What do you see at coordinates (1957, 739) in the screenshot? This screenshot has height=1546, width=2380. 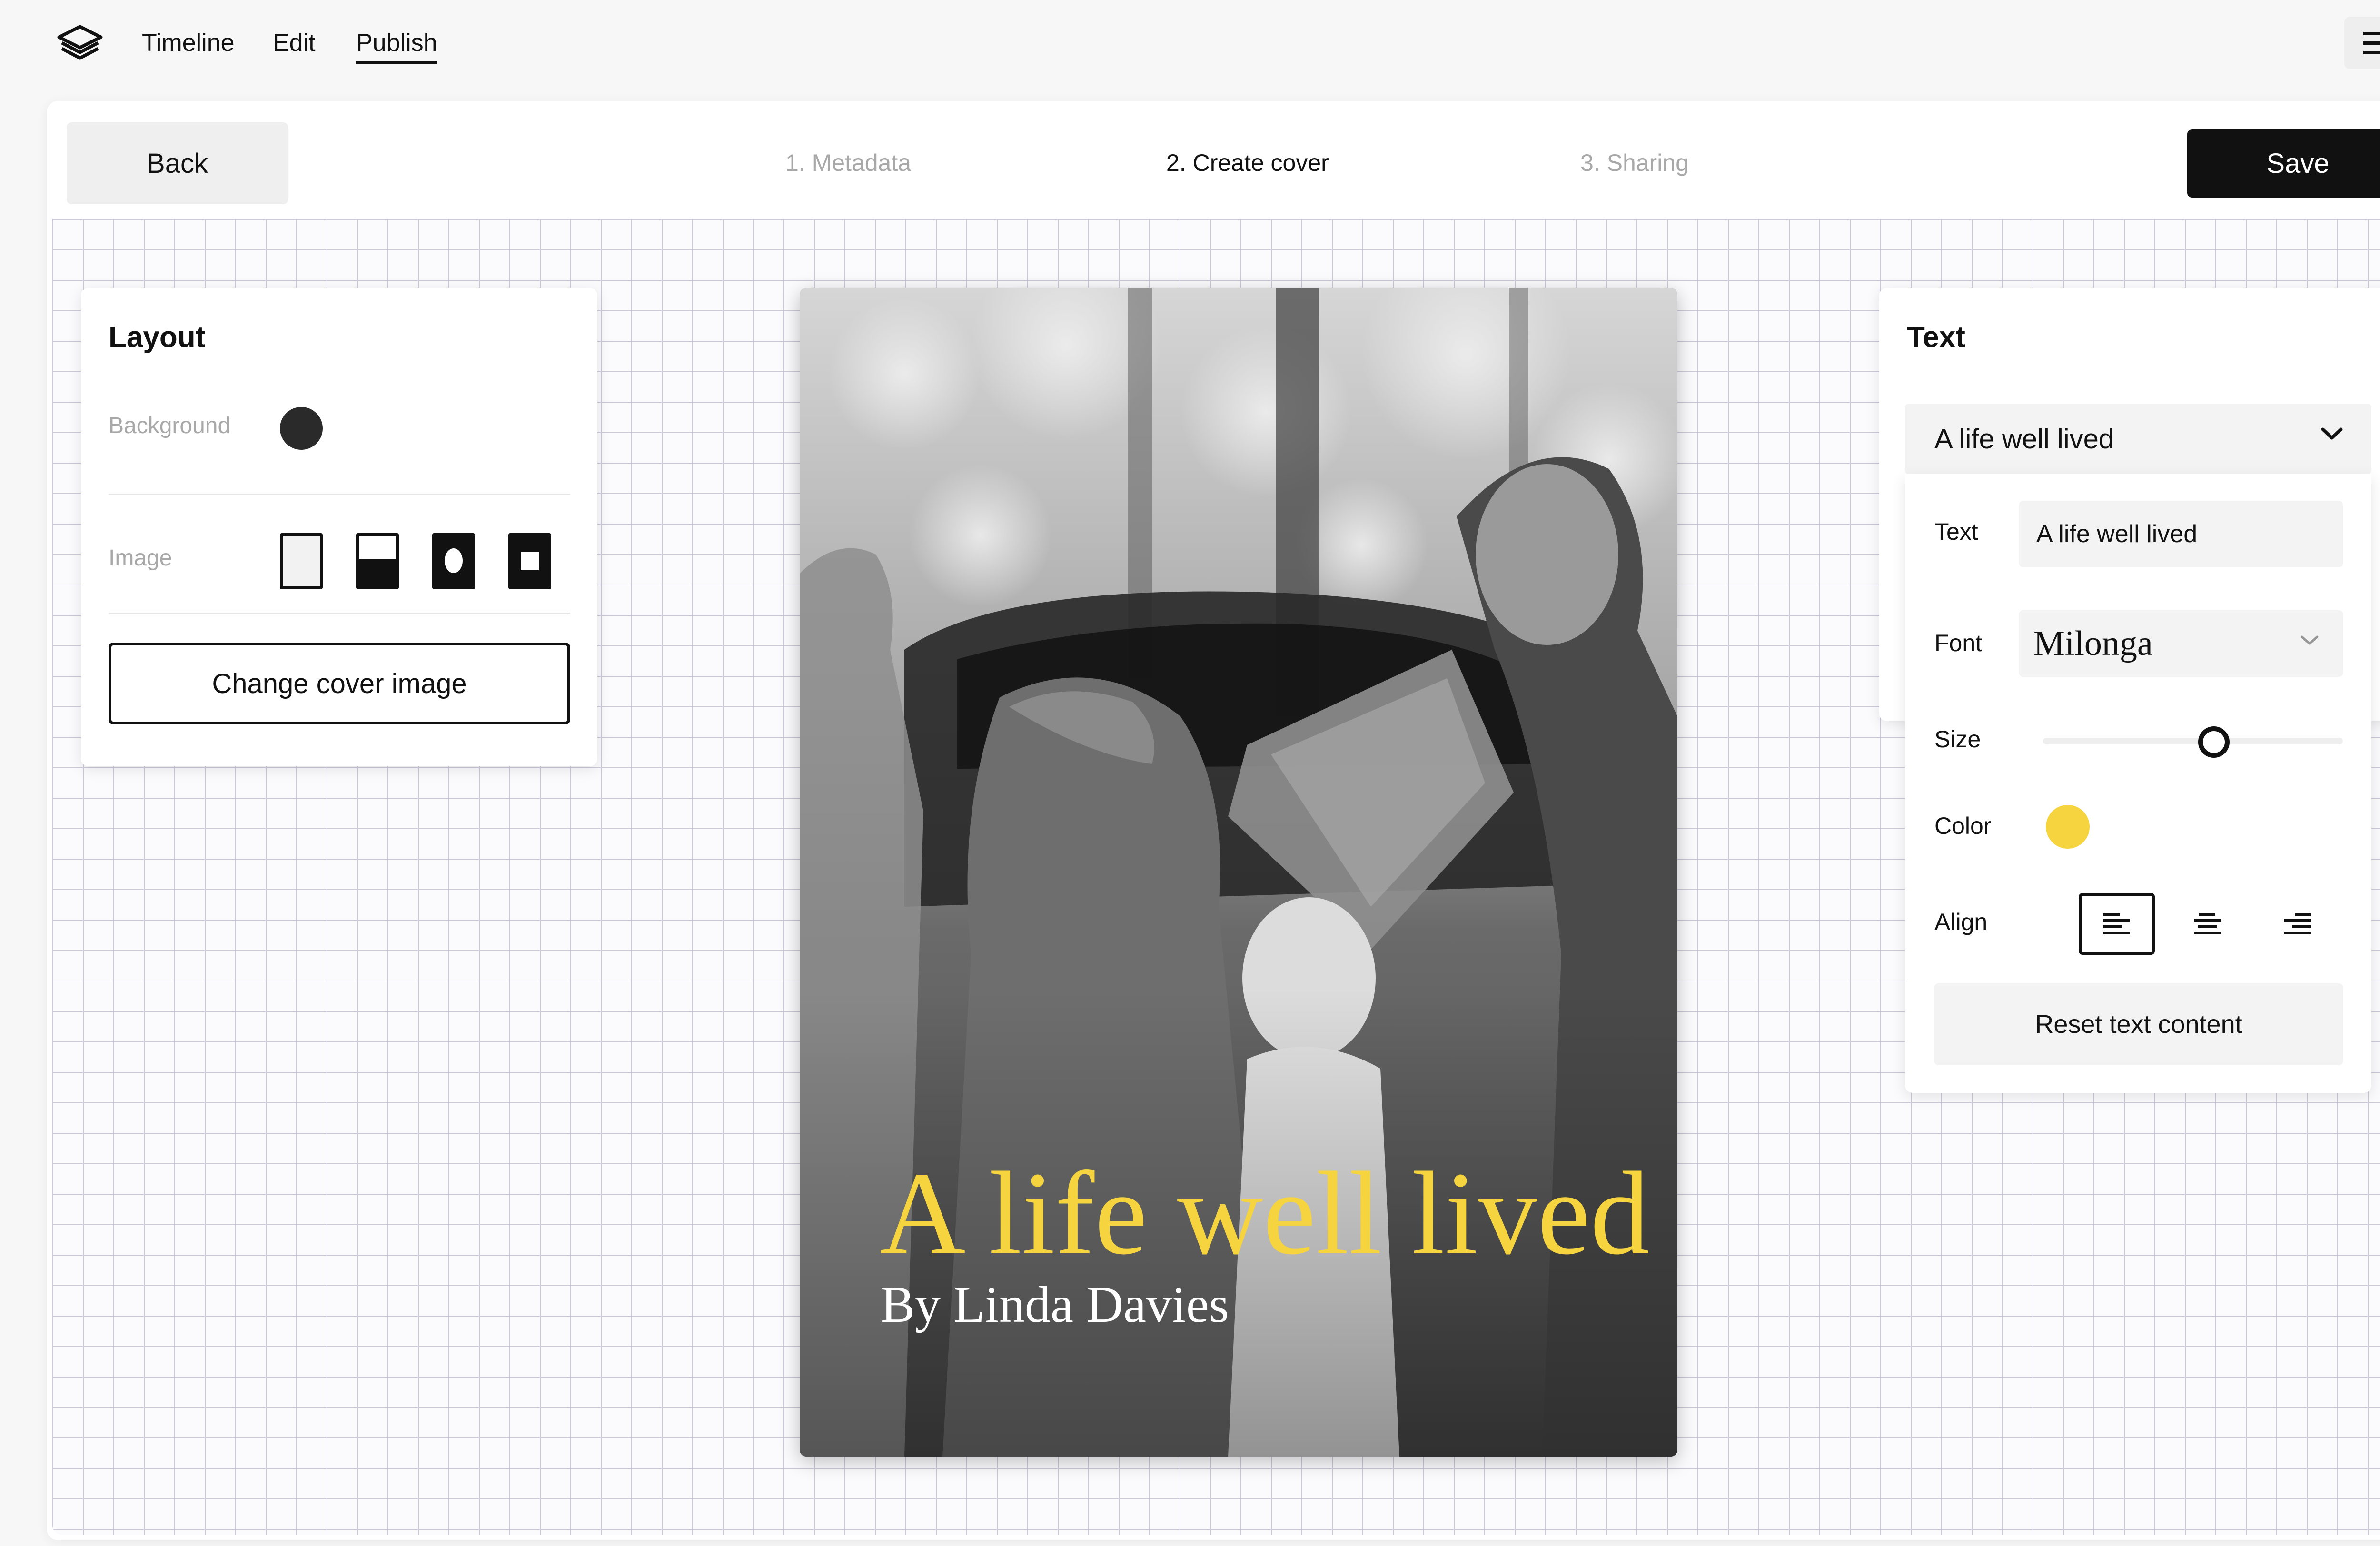 I see `size-field-label: Size` at bounding box center [1957, 739].